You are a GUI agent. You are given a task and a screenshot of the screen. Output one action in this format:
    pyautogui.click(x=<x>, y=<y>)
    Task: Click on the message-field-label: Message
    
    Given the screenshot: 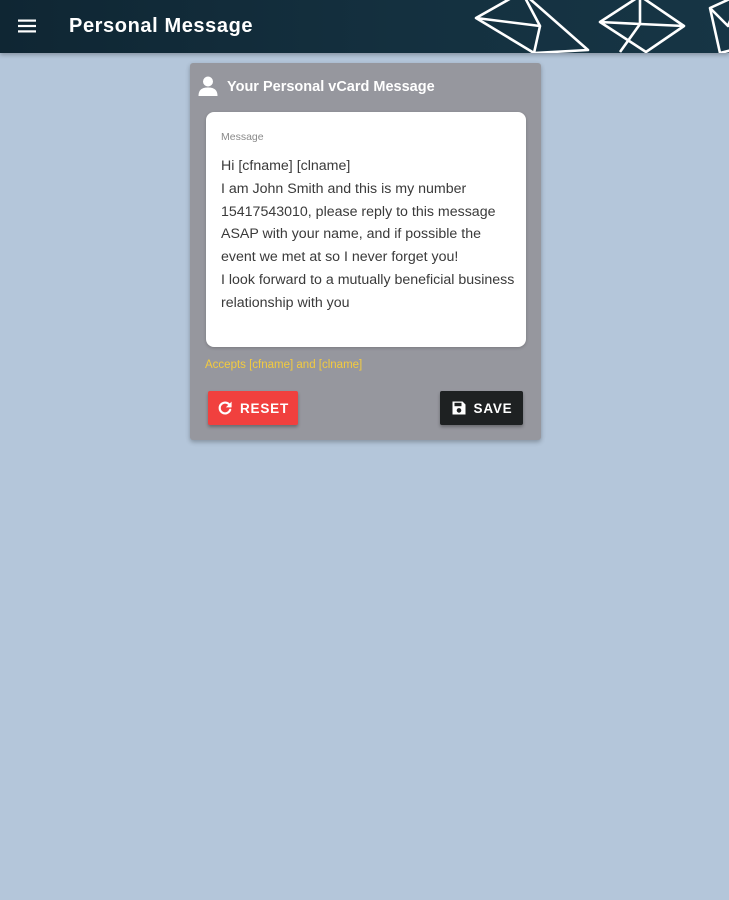 What is the action you would take?
    pyautogui.click(x=242, y=137)
    